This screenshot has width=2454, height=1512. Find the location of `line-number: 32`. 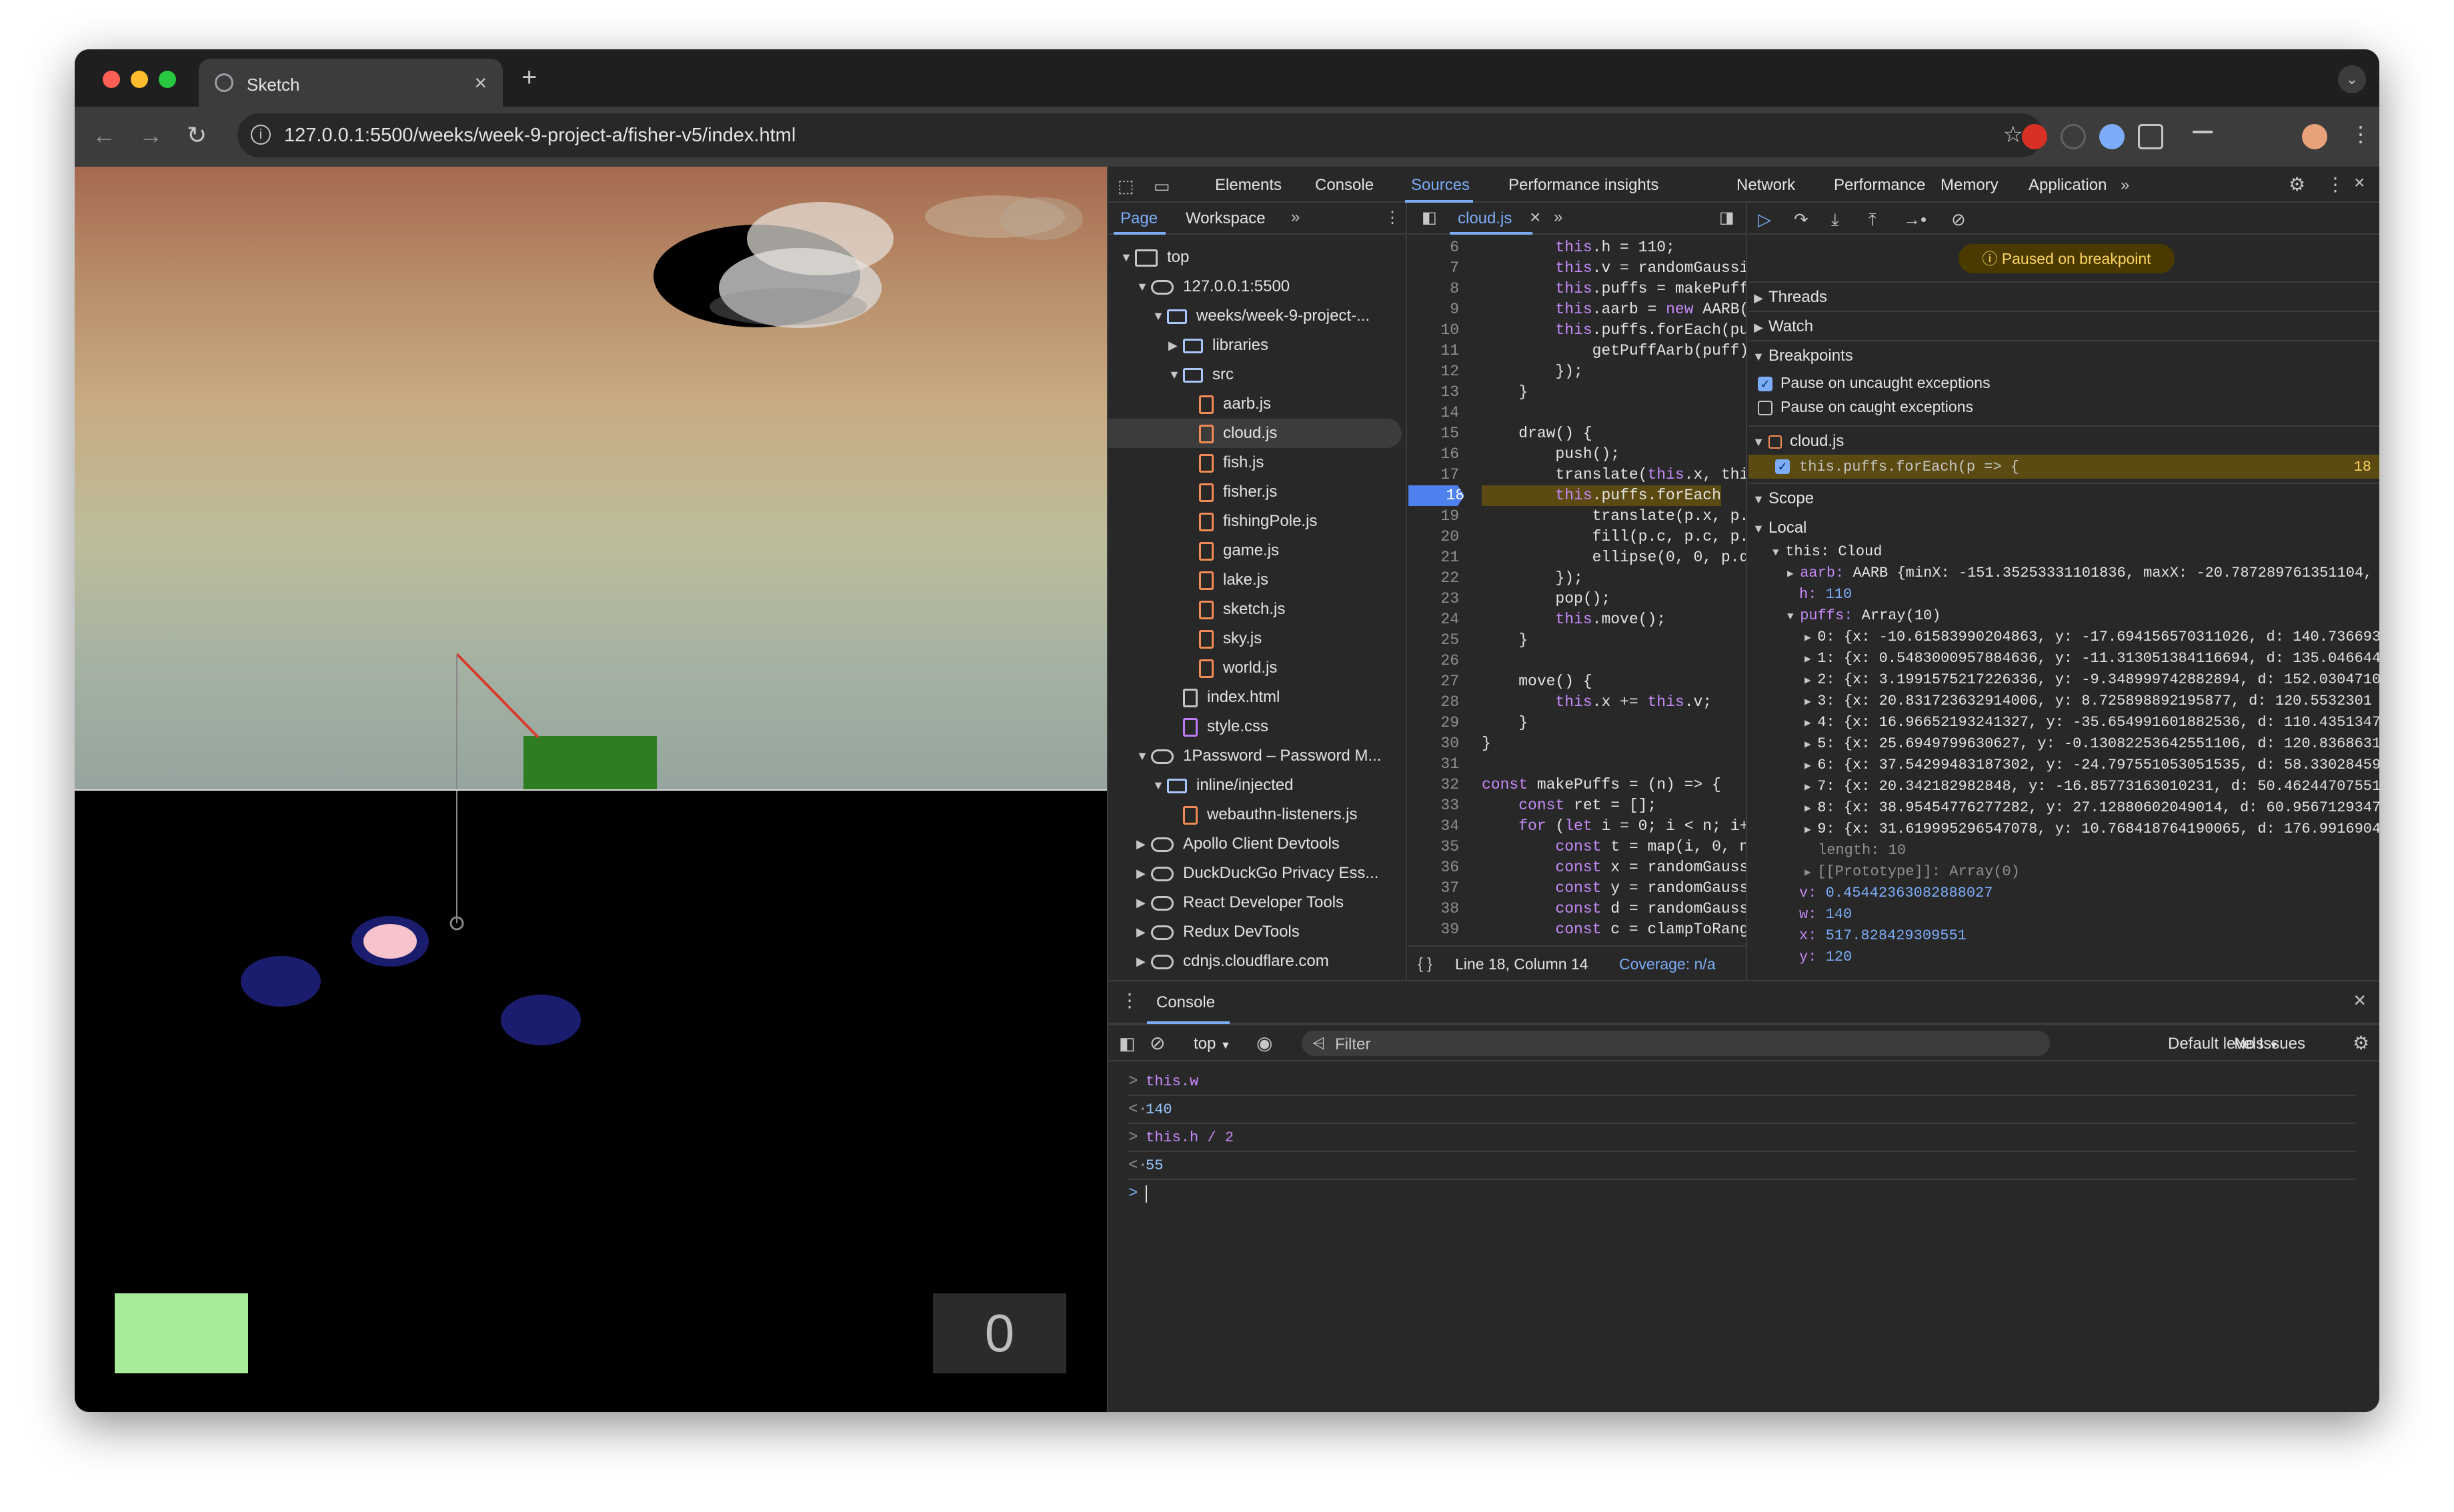

line-number: 32 is located at coordinates (1433, 785).